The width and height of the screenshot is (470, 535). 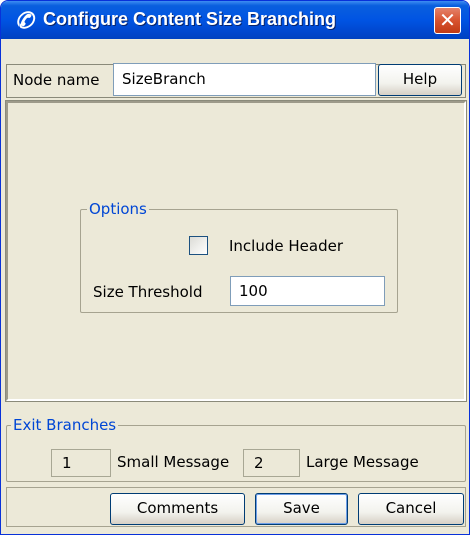 What do you see at coordinates (56, 80) in the screenshot?
I see `node-name-label: Node name` at bounding box center [56, 80].